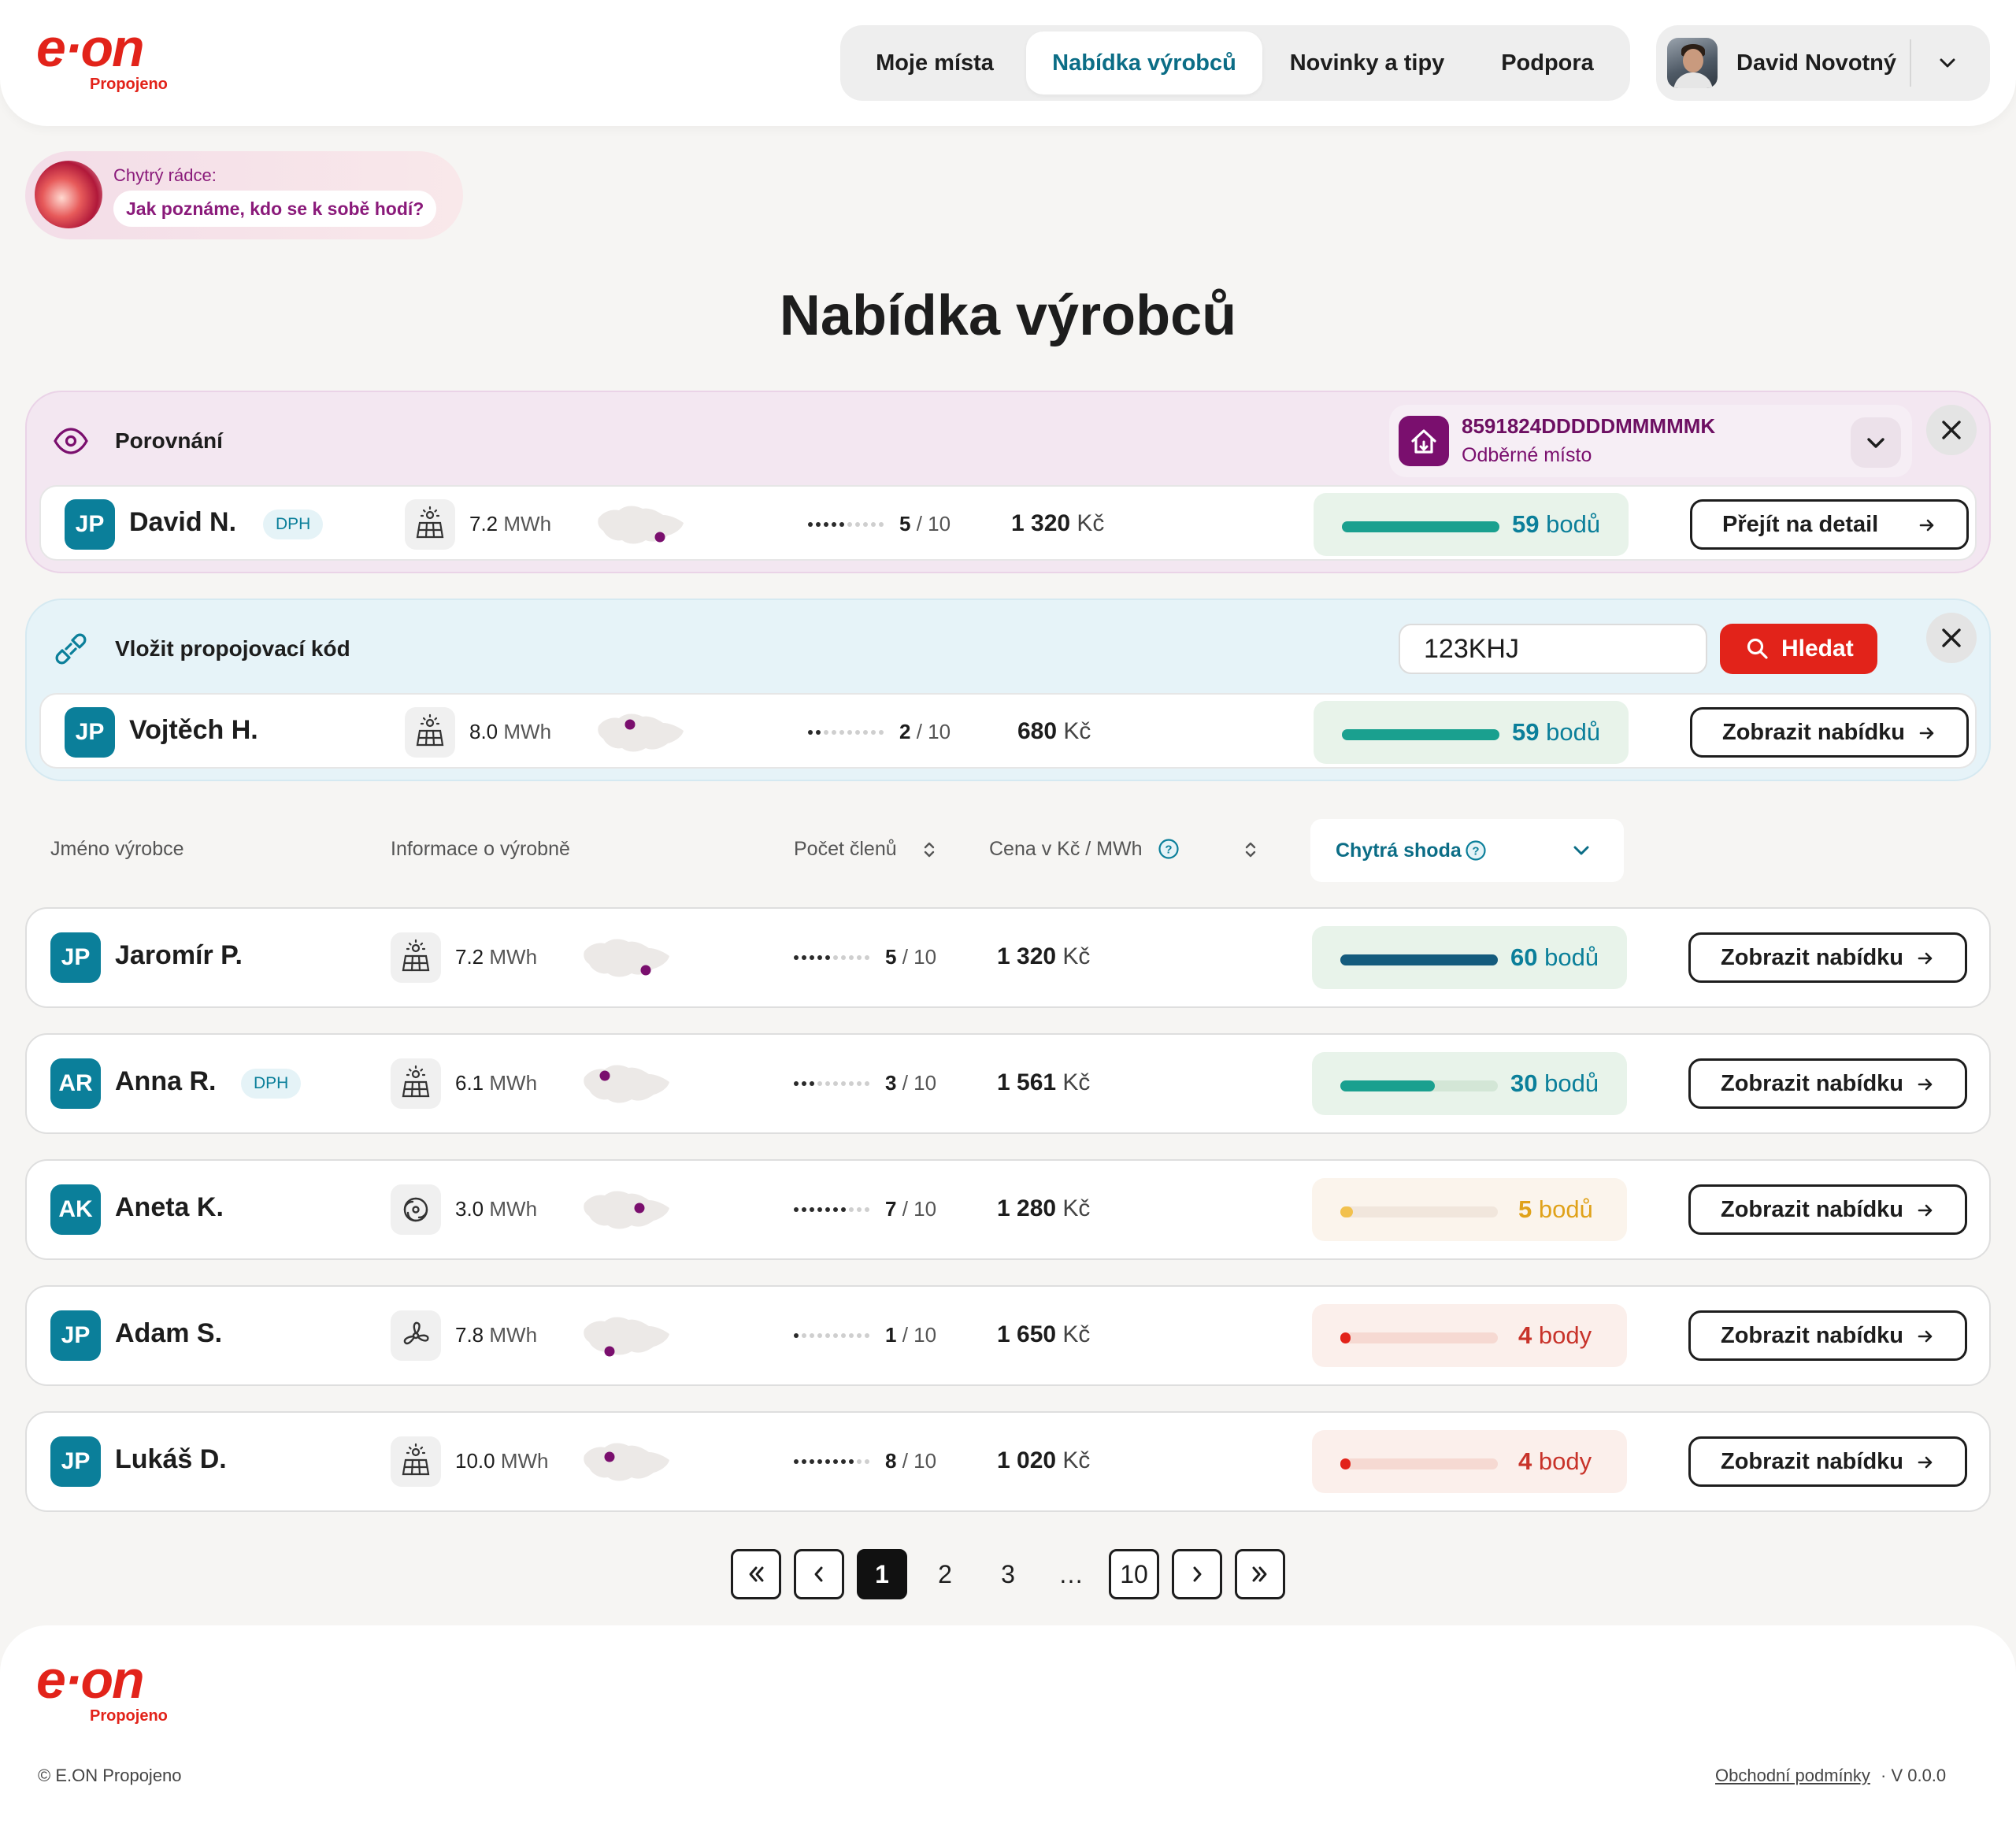 This screenshot has height=1827, width=2016. I want to click on score-points: 5 bodů, so click(1555, 1209).